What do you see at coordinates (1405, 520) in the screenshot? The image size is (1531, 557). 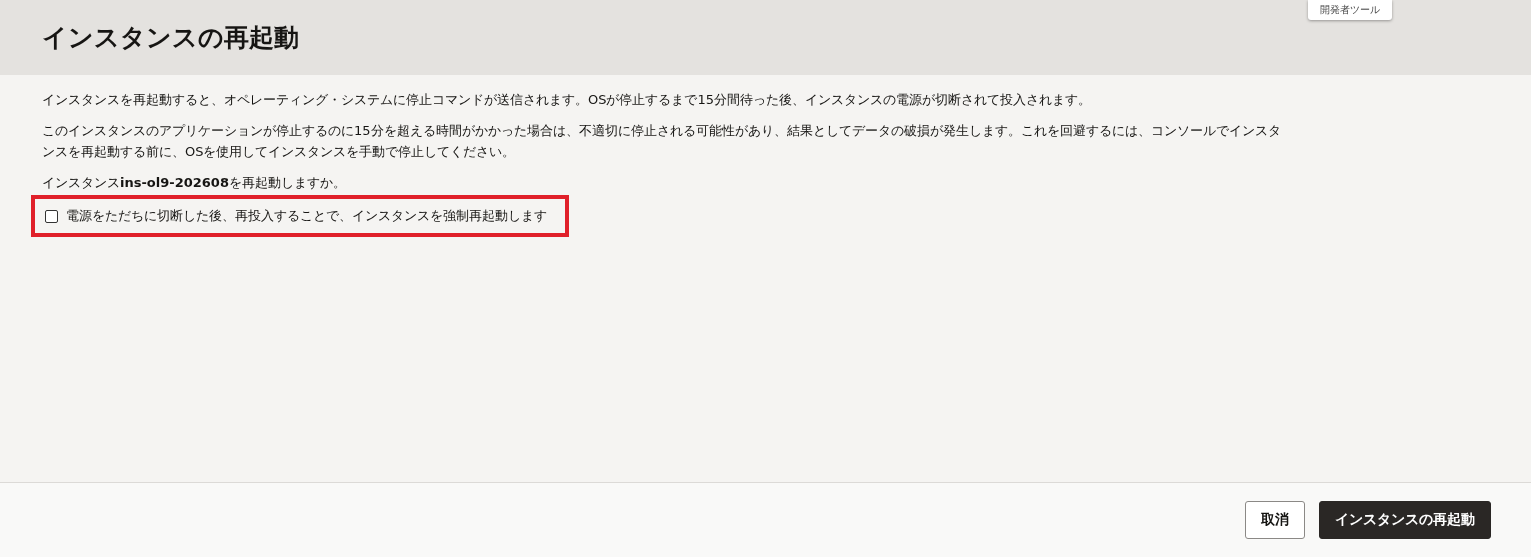 I see `restart-button: インスタンスの再起動` at bounding box center [1405, 520].